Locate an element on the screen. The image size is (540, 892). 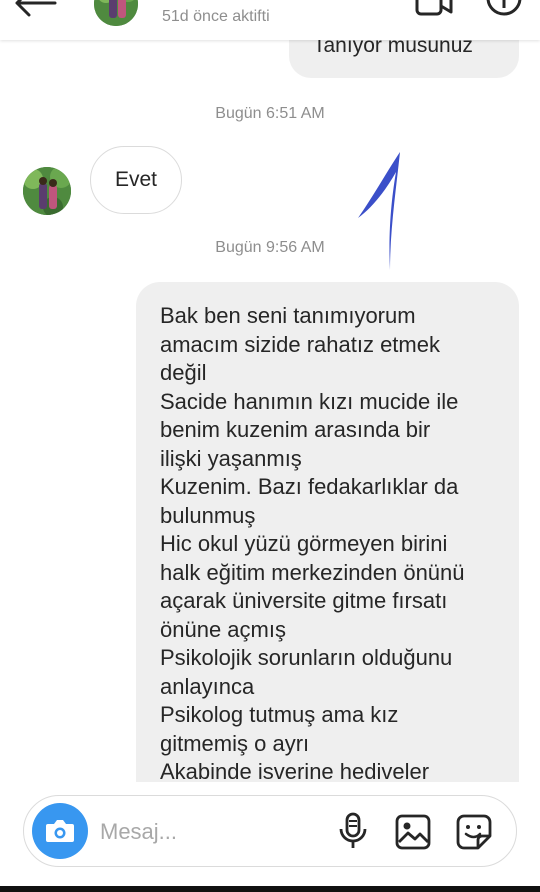
incoming-message-bubble: Evet is located at coordinates (136, 180).